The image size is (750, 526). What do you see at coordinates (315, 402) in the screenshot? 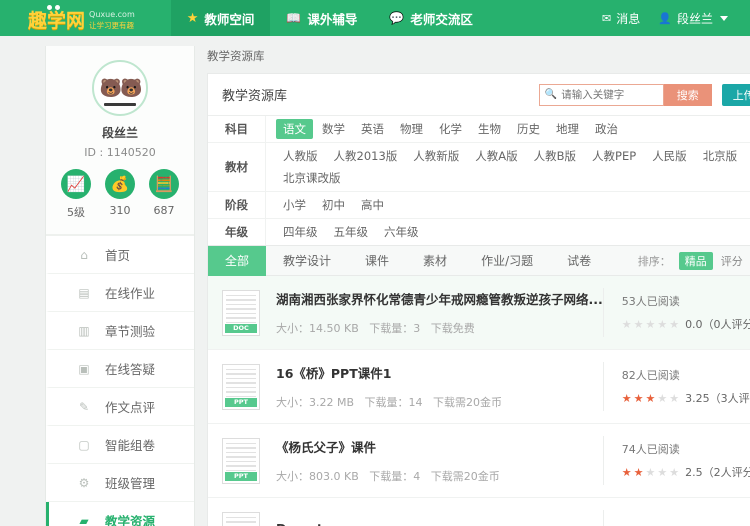
I see `resource-size: 大小：3.22 MB` at bounding box center [315, 402].